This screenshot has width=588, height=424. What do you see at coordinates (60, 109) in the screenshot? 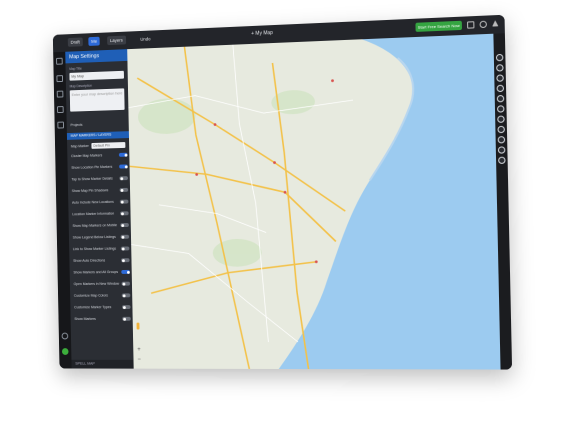
I see `calendar-icon` at bounding box center [60, 109].